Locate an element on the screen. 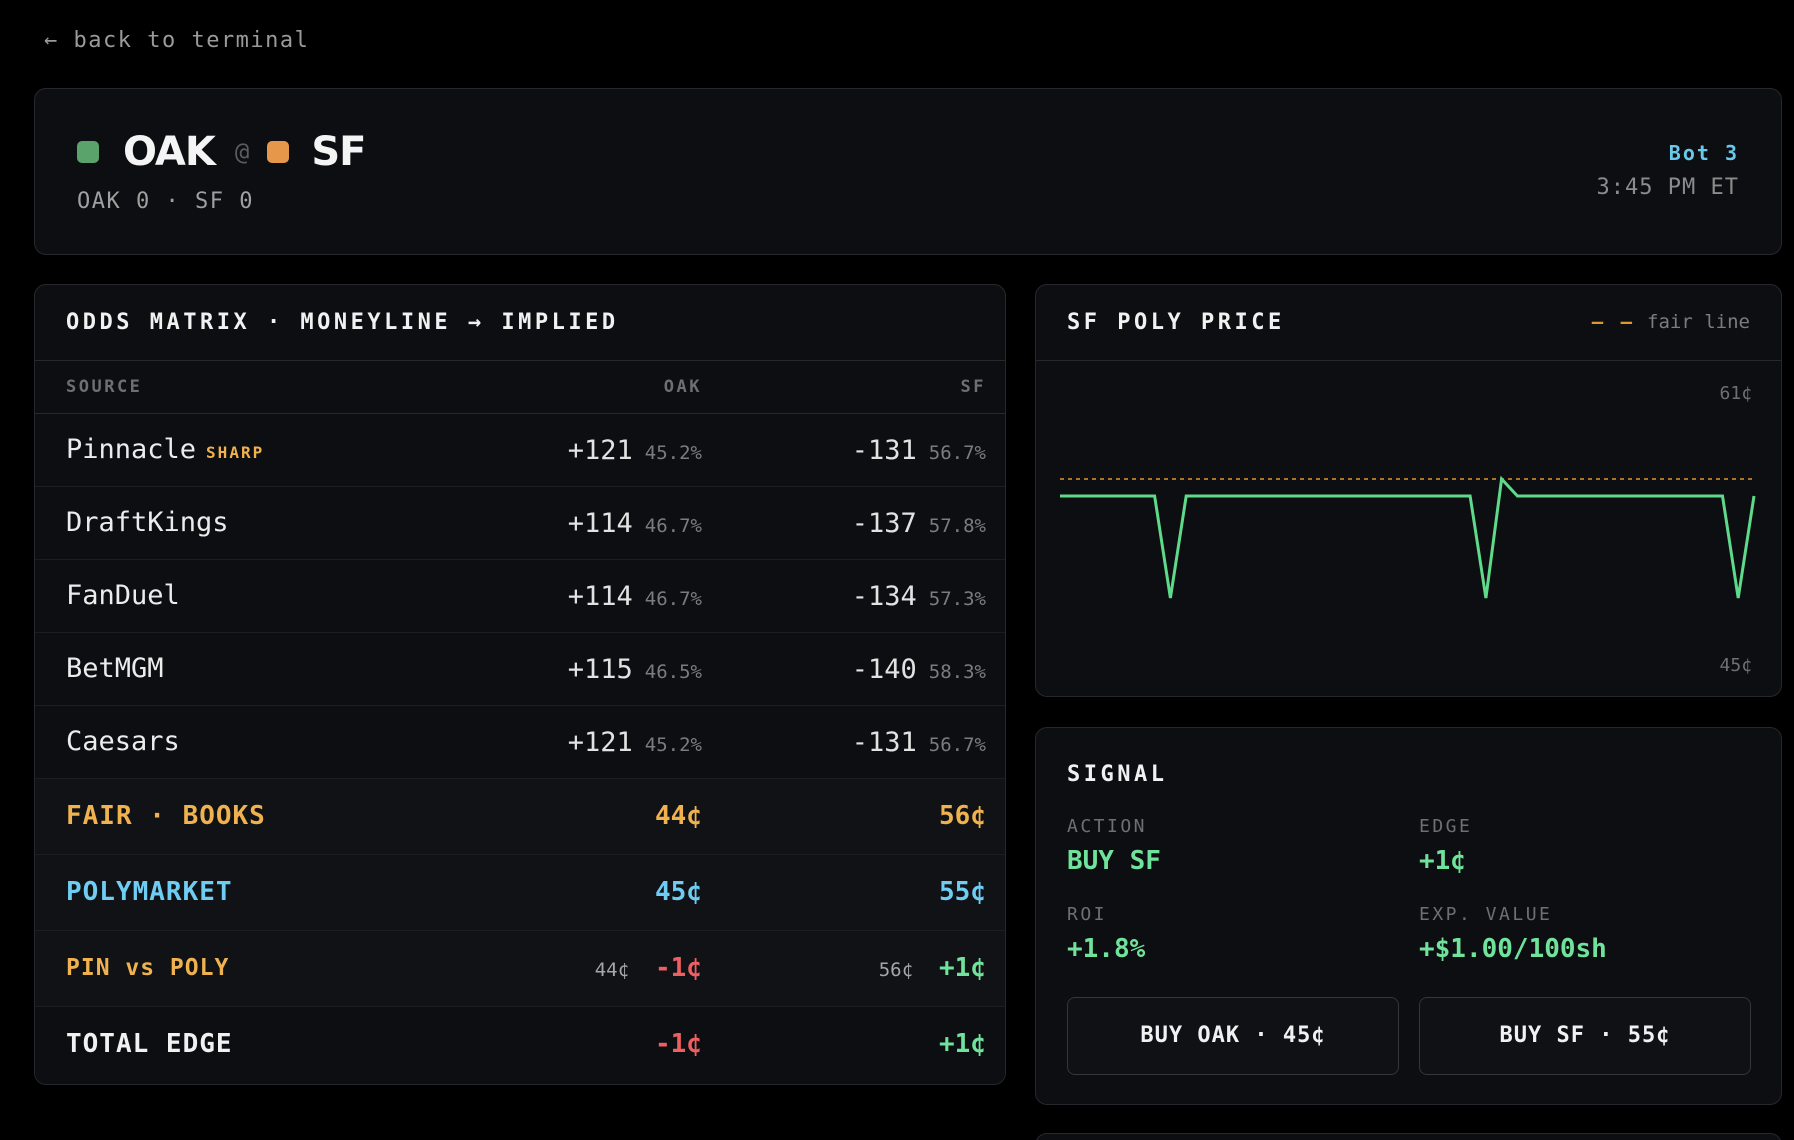 The width and height of the screenshot is (1794, 1140). price-series-line is located at coordinates (1408, 537).